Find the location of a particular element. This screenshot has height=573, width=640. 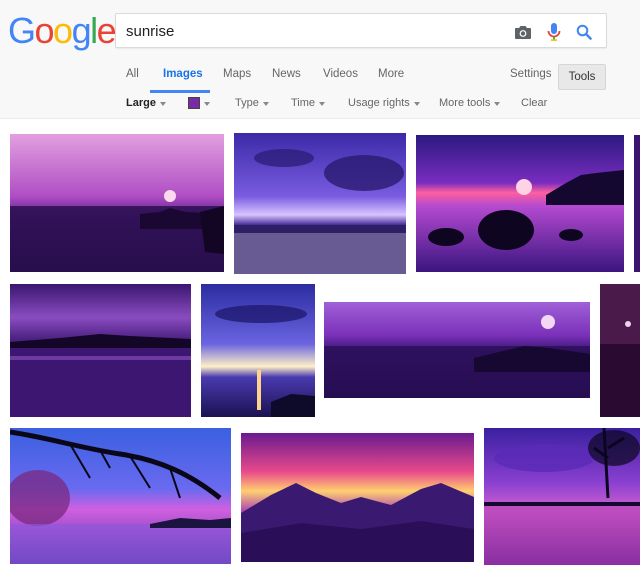

type-filter-label: Type is located at coordinates (247, 103).